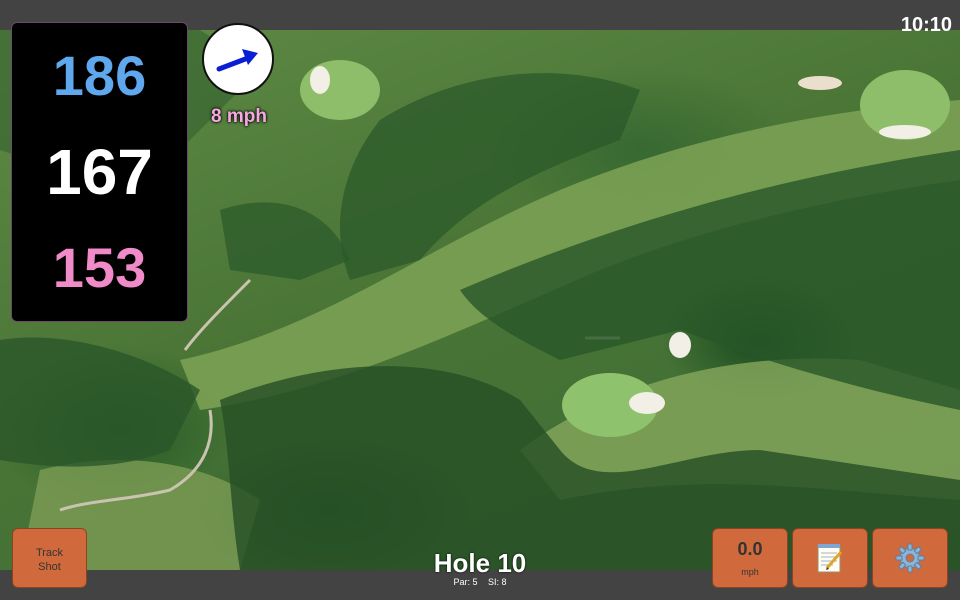 Image resolution: width=960 pixels, height=600 pixels. Describe the element at coordinates (926, 25) in the screenshot. I see `clock: 10:10` at that location.